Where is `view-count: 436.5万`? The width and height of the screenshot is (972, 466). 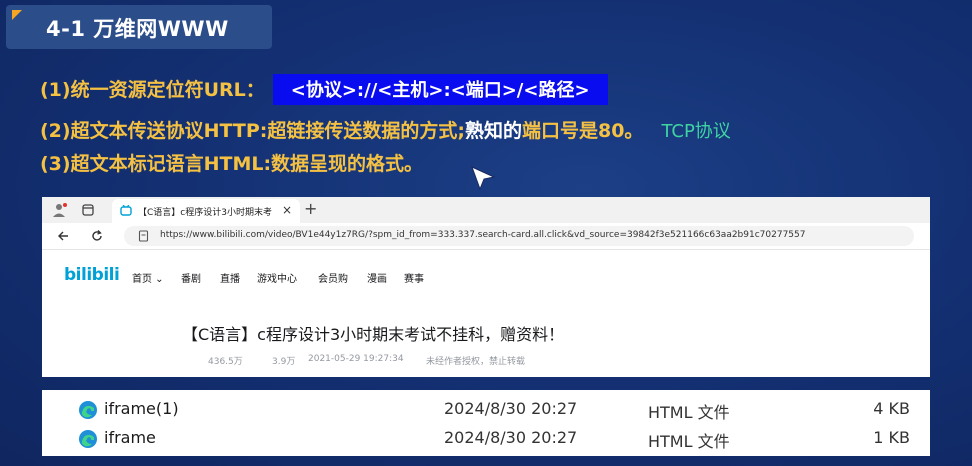
view-count: 436.5万 is located at coordinates (225, 362).